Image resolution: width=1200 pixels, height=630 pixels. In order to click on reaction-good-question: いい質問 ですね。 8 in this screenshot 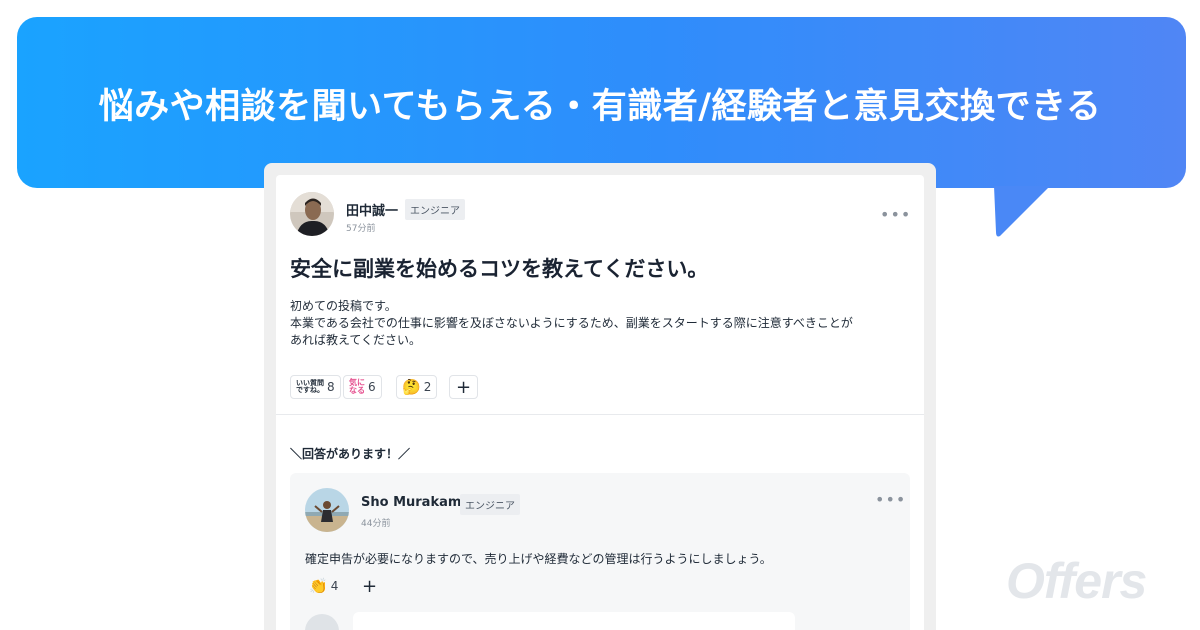, I will do `click(315, 387)`.